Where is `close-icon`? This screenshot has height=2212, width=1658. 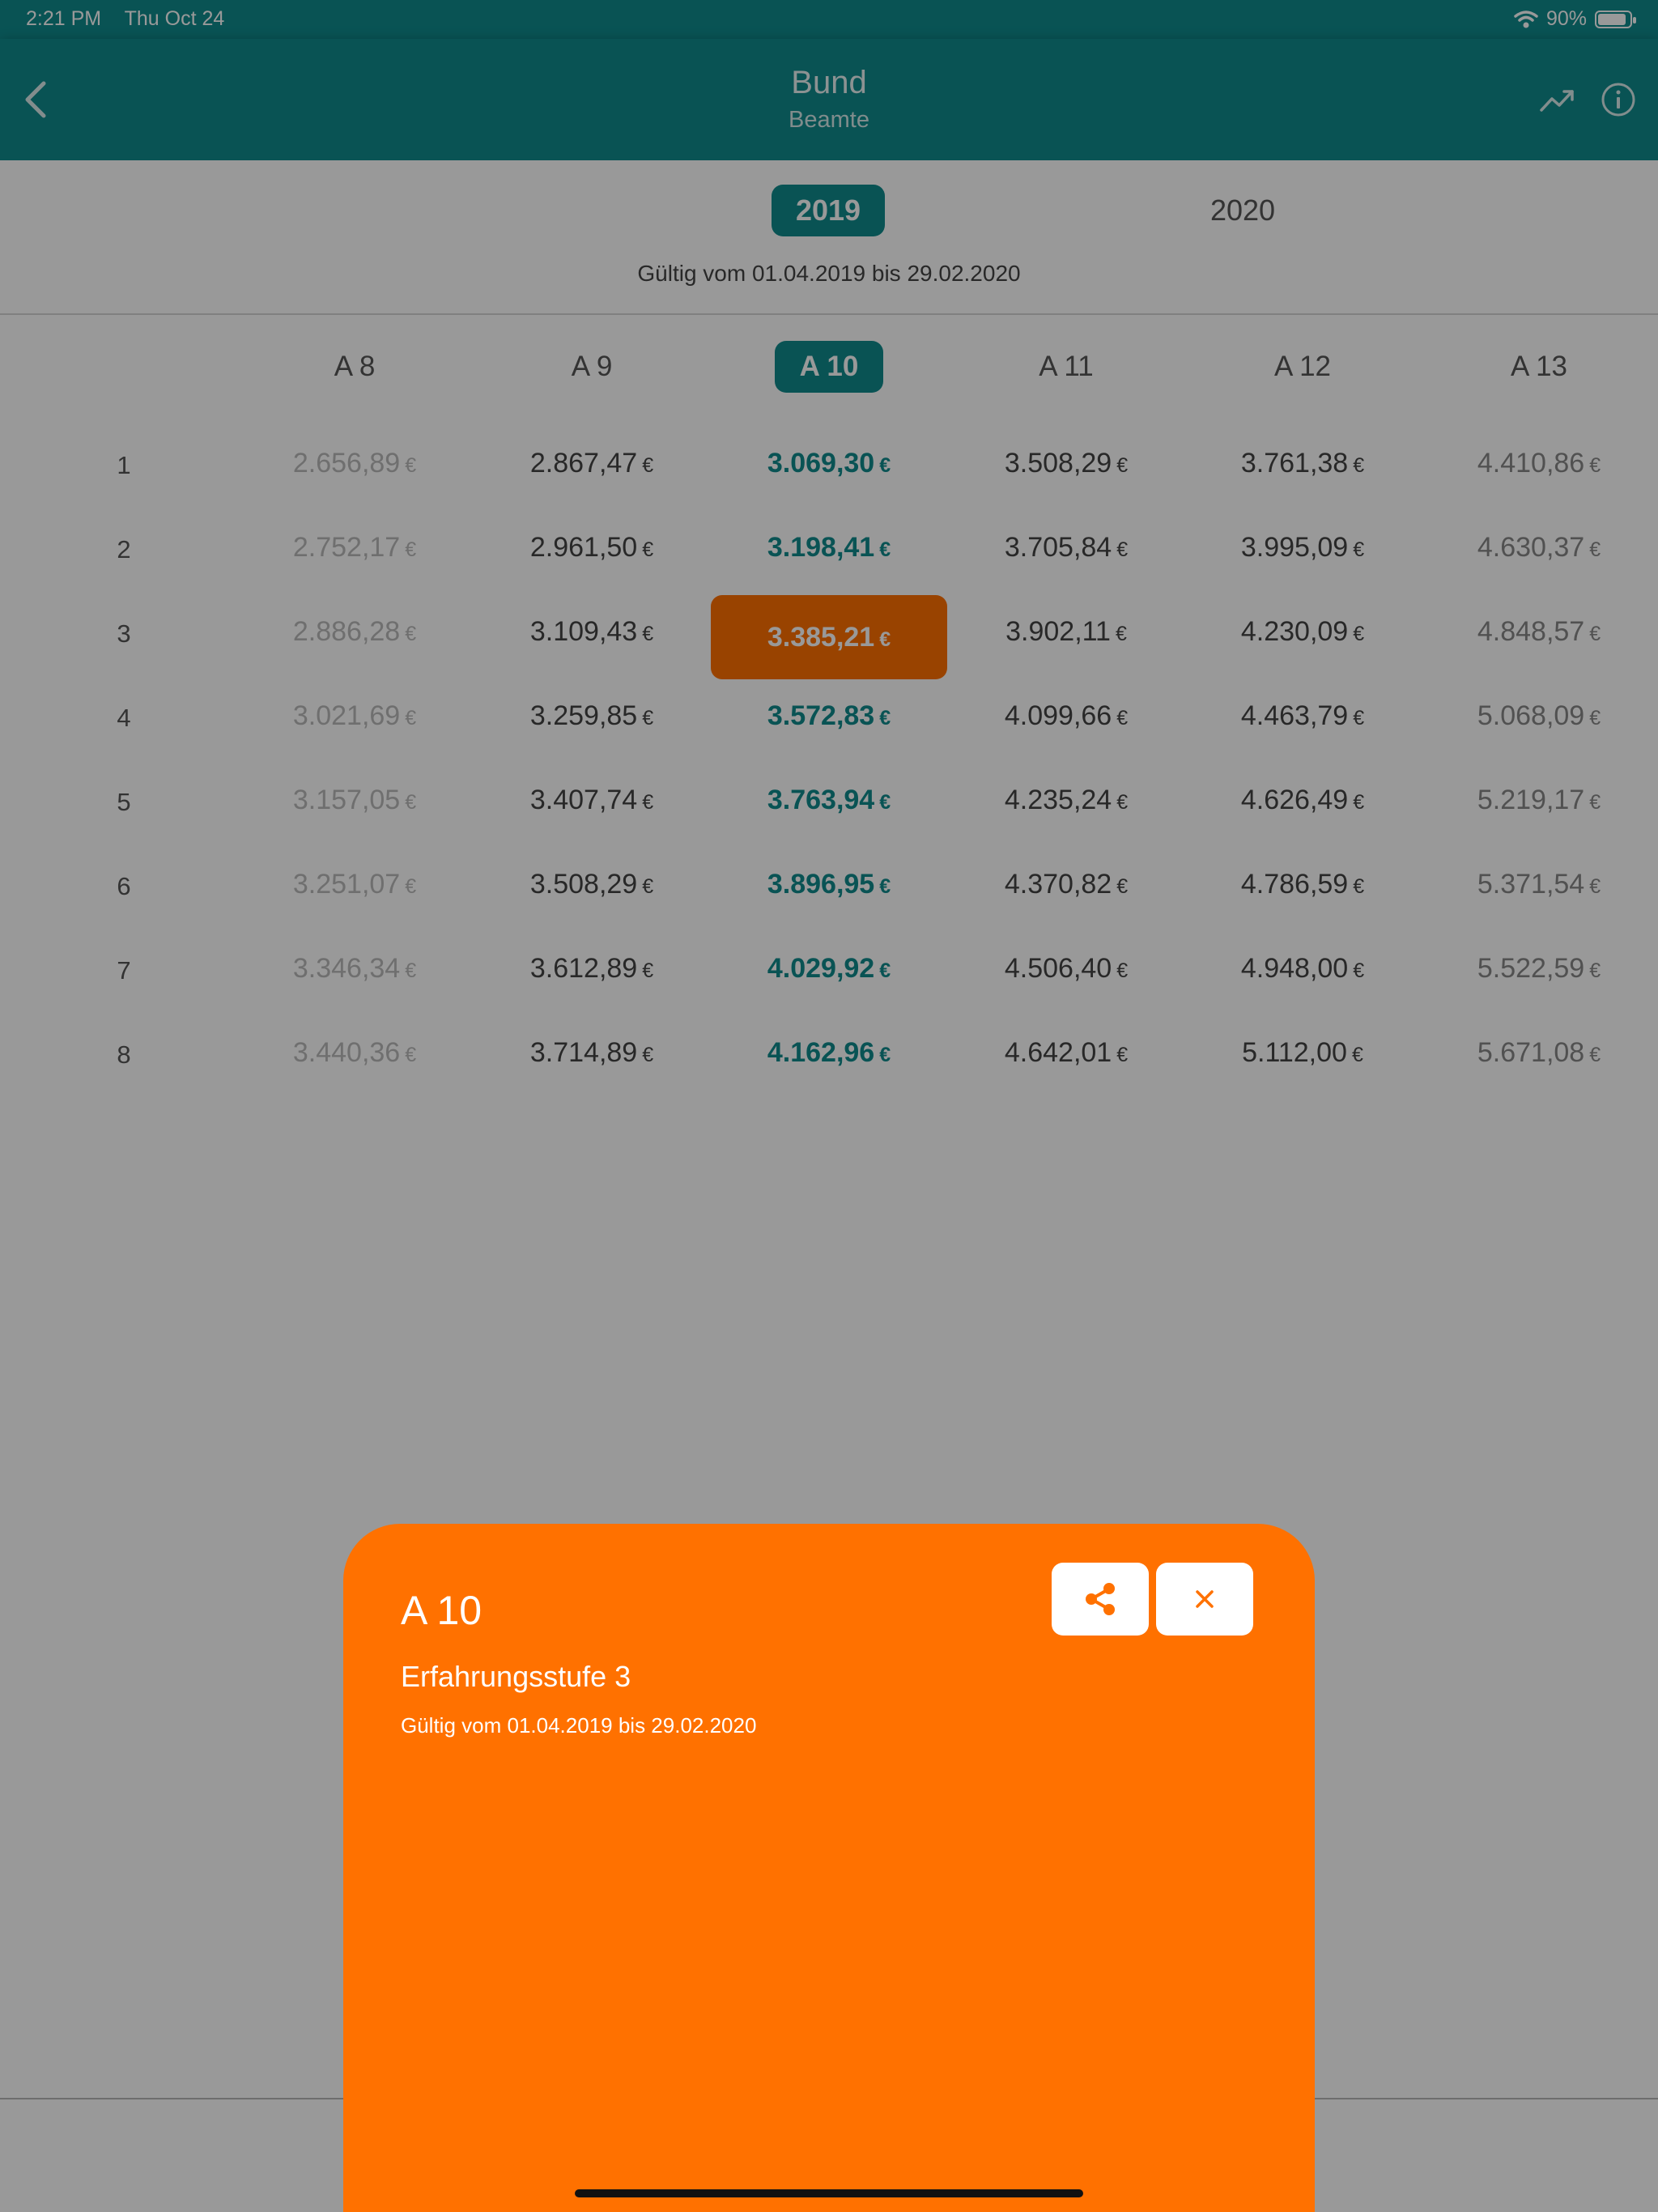 close-icon is located at coordinates (1205, 1599).